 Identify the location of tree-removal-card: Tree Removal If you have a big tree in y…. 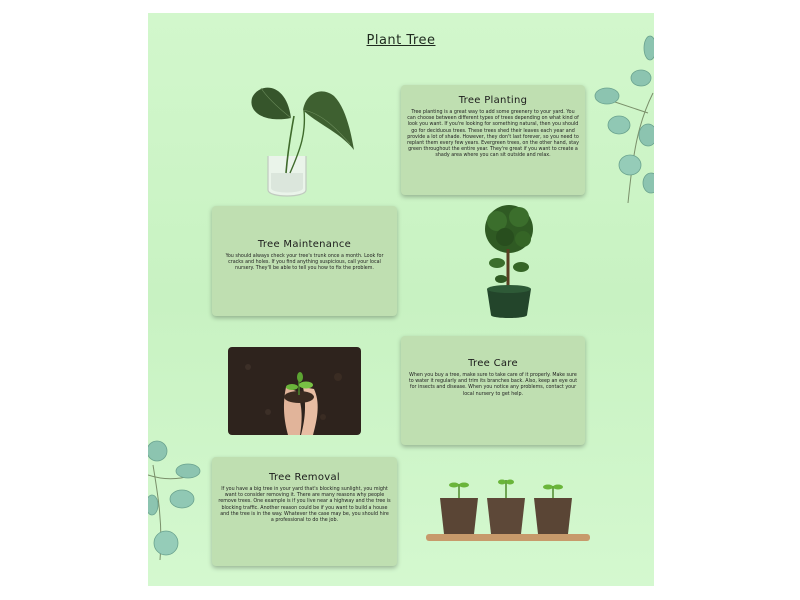
(304, 511).